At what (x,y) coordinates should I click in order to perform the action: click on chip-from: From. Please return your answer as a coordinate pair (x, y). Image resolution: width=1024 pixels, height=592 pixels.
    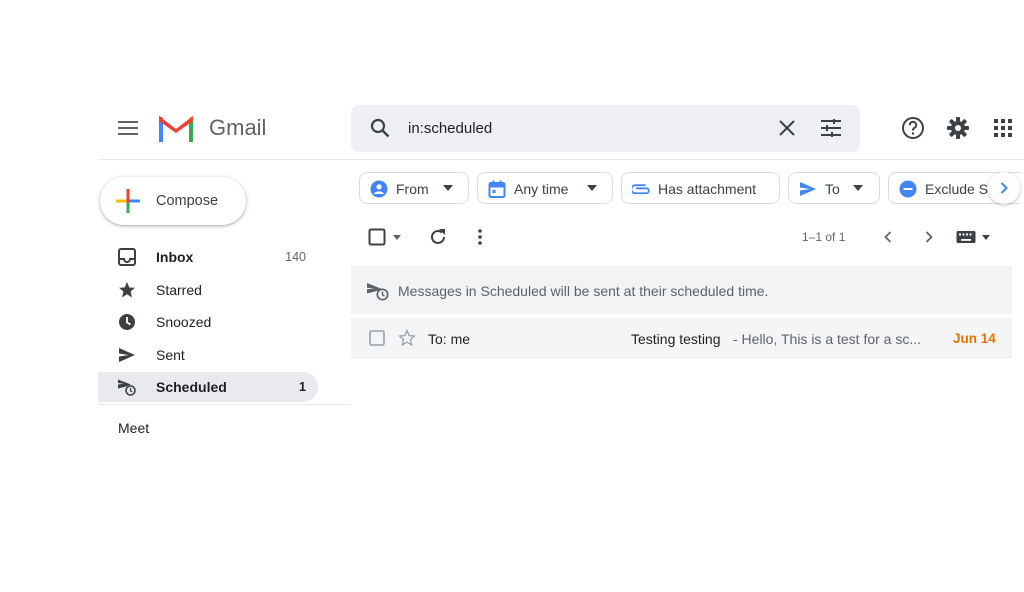
    Looking at the image, I should click on (414, 188).